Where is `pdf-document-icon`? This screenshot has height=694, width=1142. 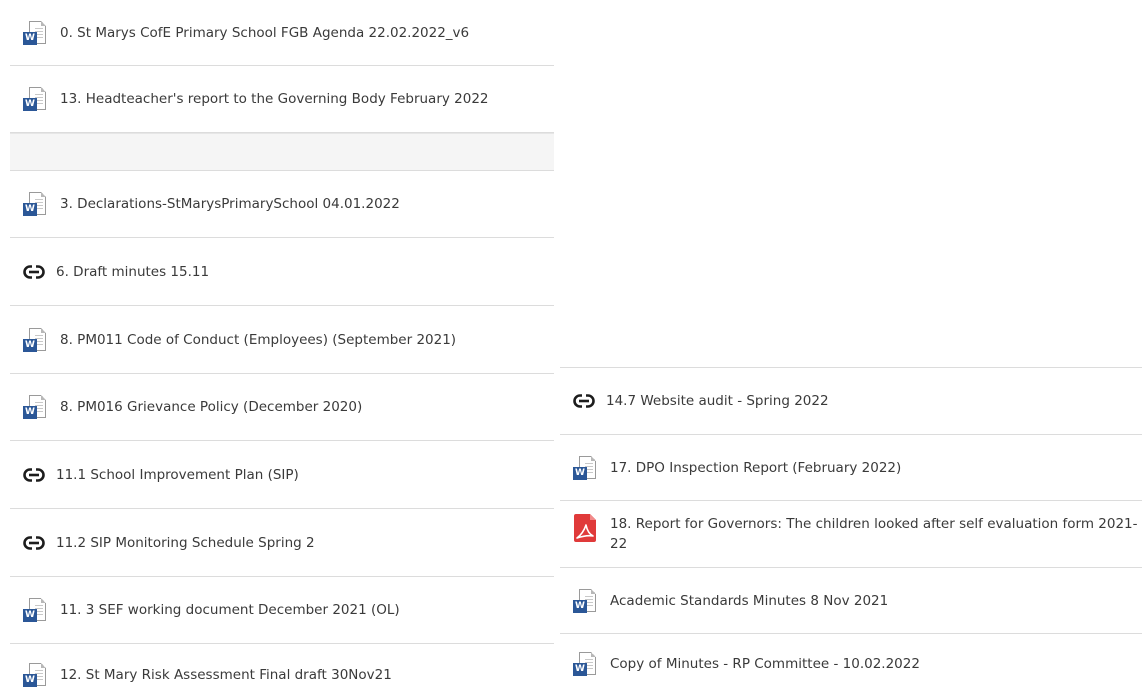
pdf-document-icon is located at coordinates (585, 528).